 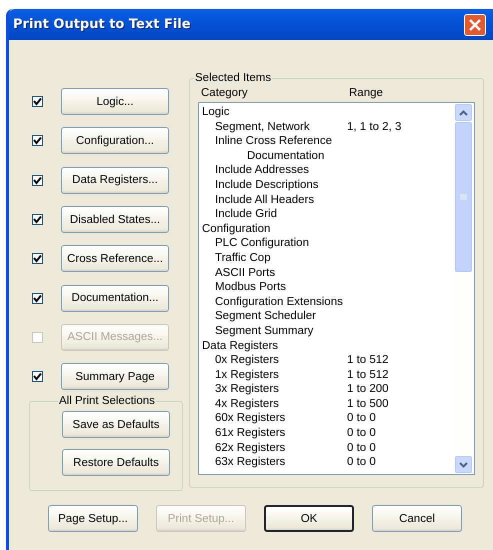 I want to click on scroll-up-button, so click(x=463, y=112).